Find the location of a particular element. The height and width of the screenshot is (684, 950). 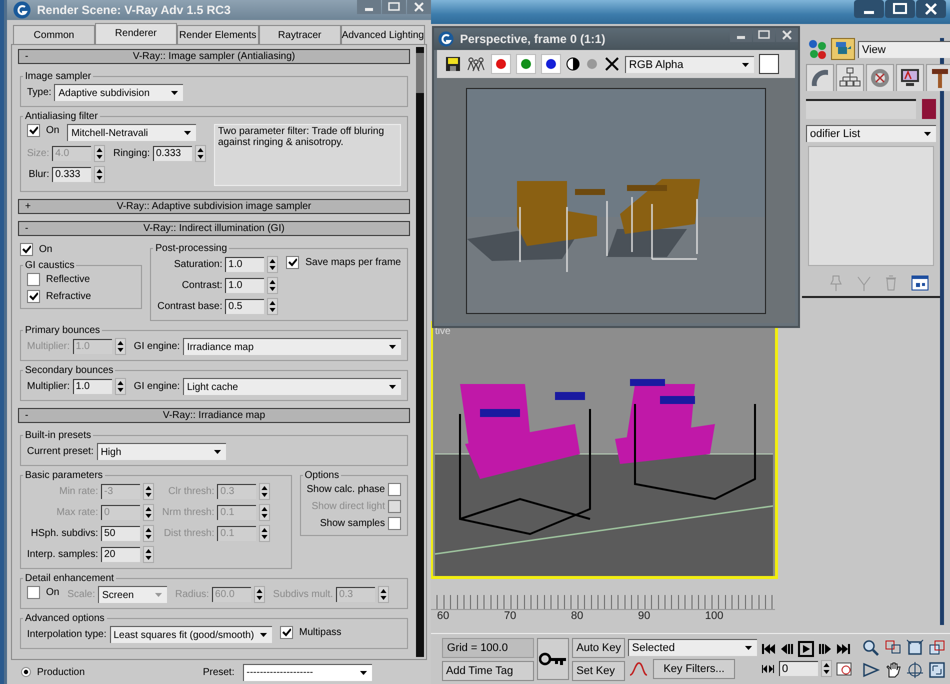

view-dropdown: View is located at coordinates (904, 49).